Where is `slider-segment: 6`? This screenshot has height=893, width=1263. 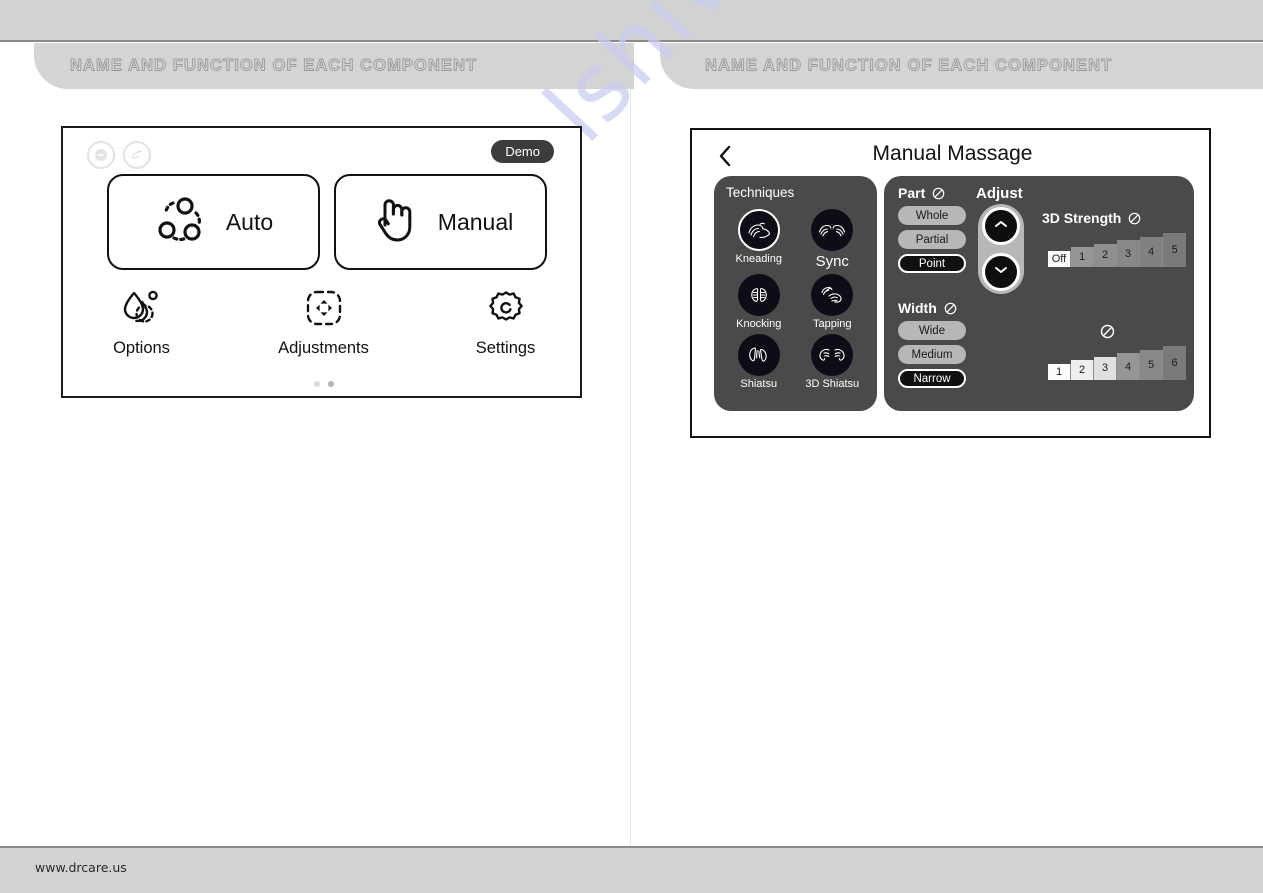 slider-segment: 6 is located at coordinates (1174, 363).